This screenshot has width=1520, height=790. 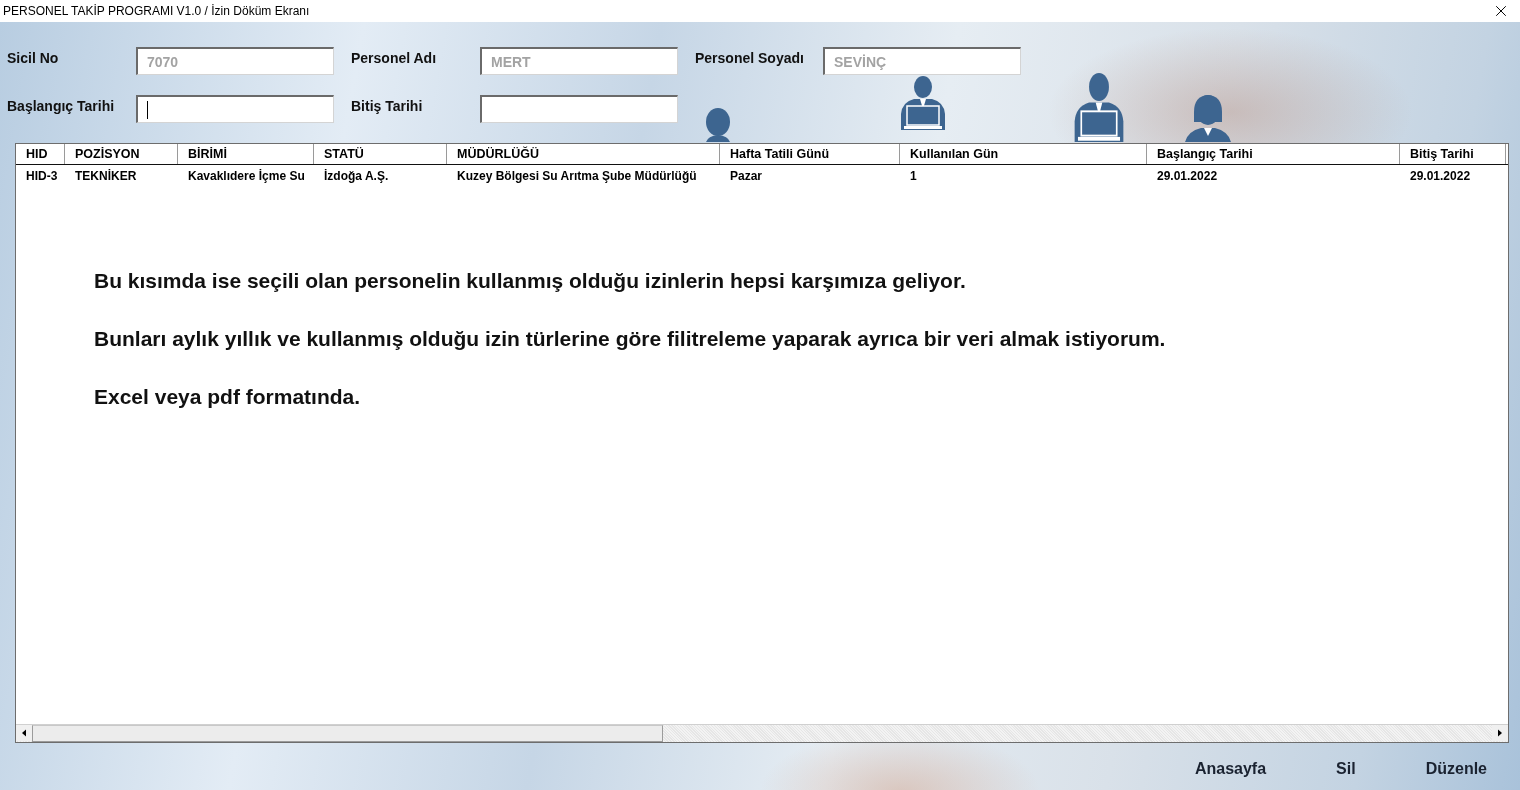 What do you see at coordinates (1023, 154) in the screenshot?
I see `column-header: Kullanılan Gün` at bounding box center [1023, 154].